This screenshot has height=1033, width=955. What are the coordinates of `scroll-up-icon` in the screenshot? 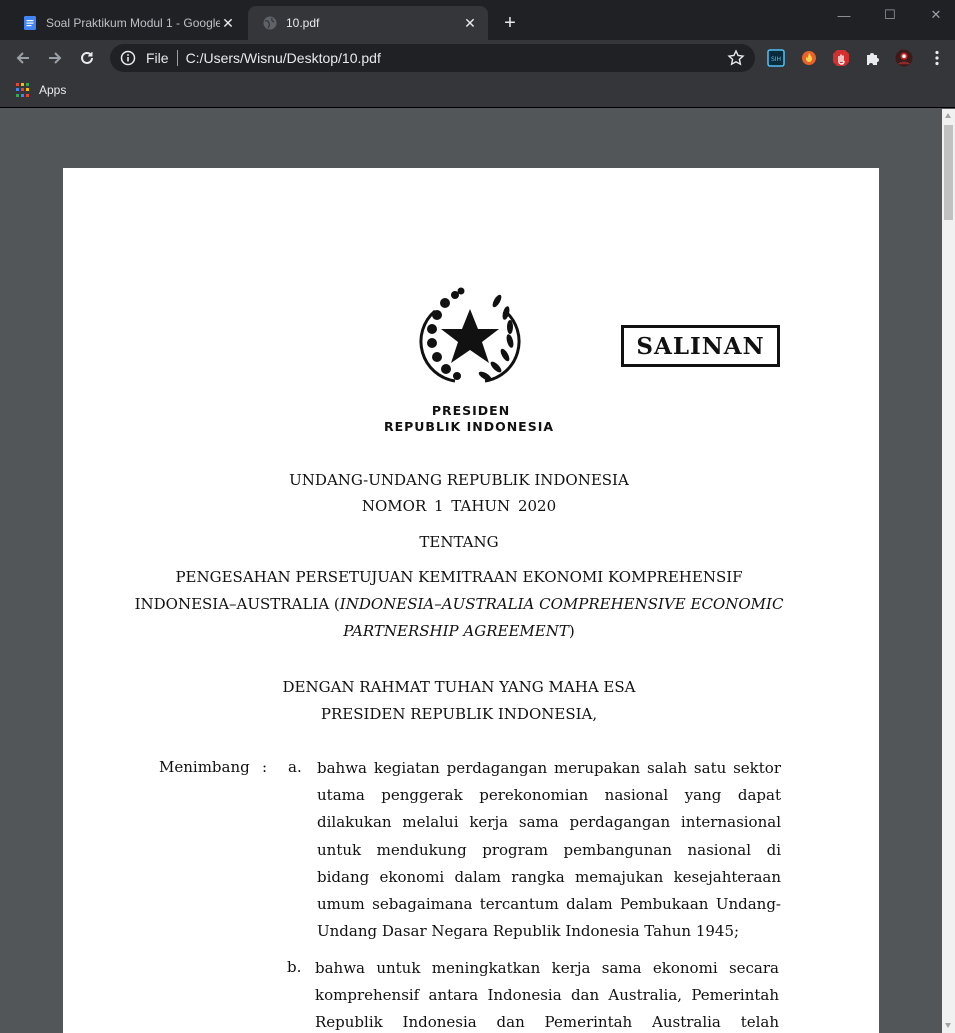 It's located at (948, 115).